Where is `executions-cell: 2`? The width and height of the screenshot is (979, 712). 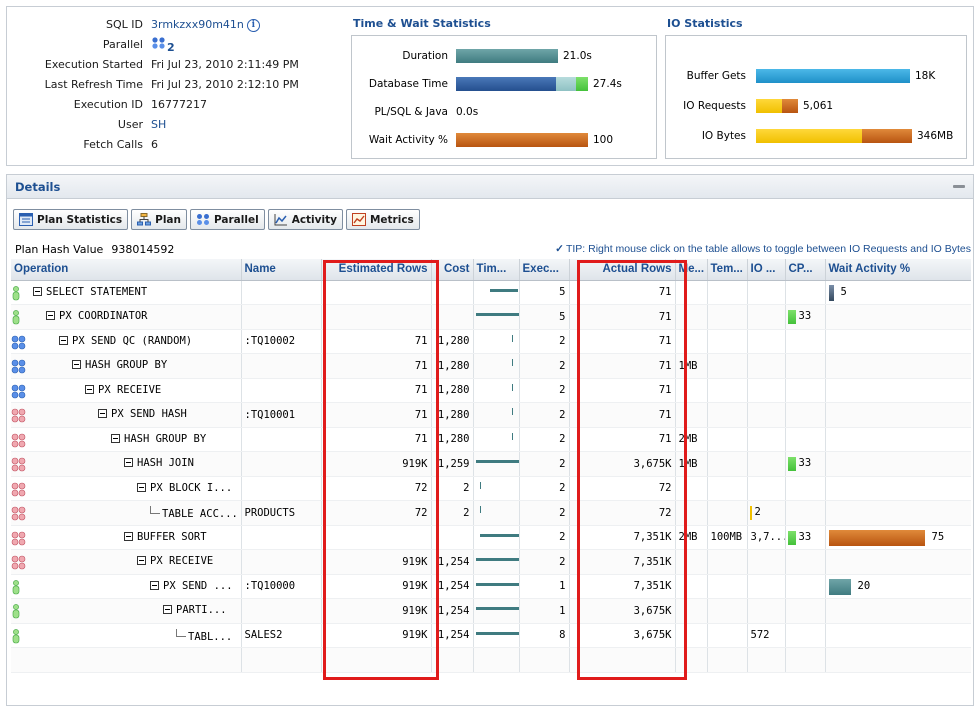
executions-cell: 2 is located at coordinates (544, 464).